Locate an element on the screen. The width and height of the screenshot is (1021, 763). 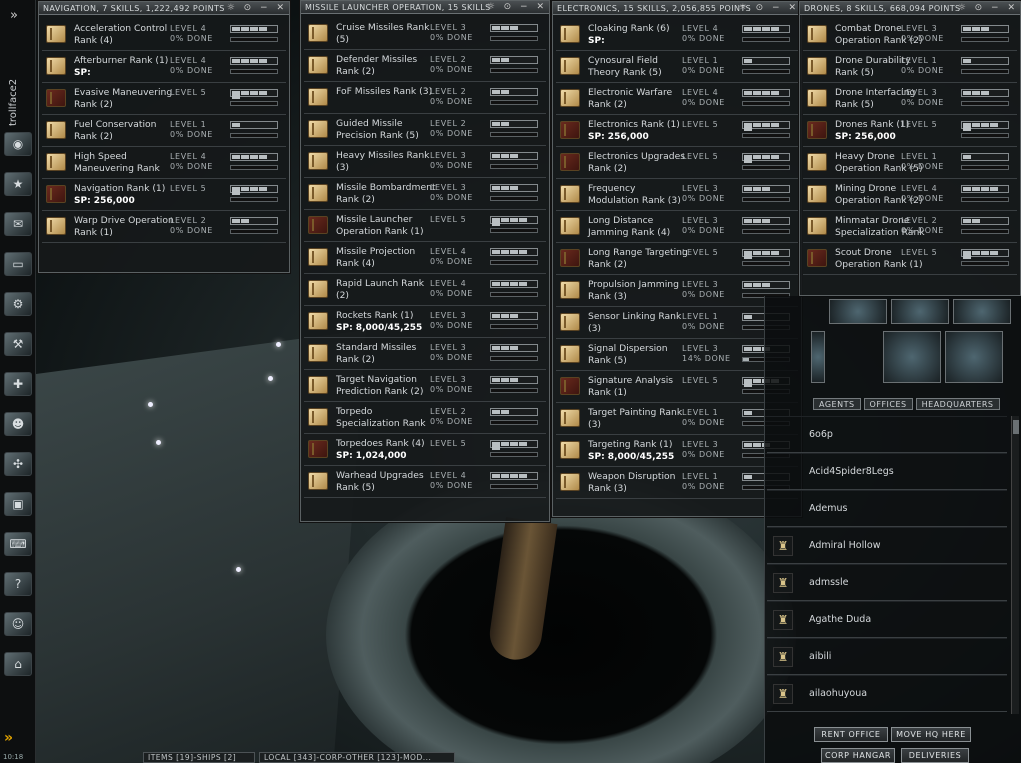
skill-row: Weapon Disruption Rank (3) LEVEL 1 0% DONE is located at coordinates (677, 483).